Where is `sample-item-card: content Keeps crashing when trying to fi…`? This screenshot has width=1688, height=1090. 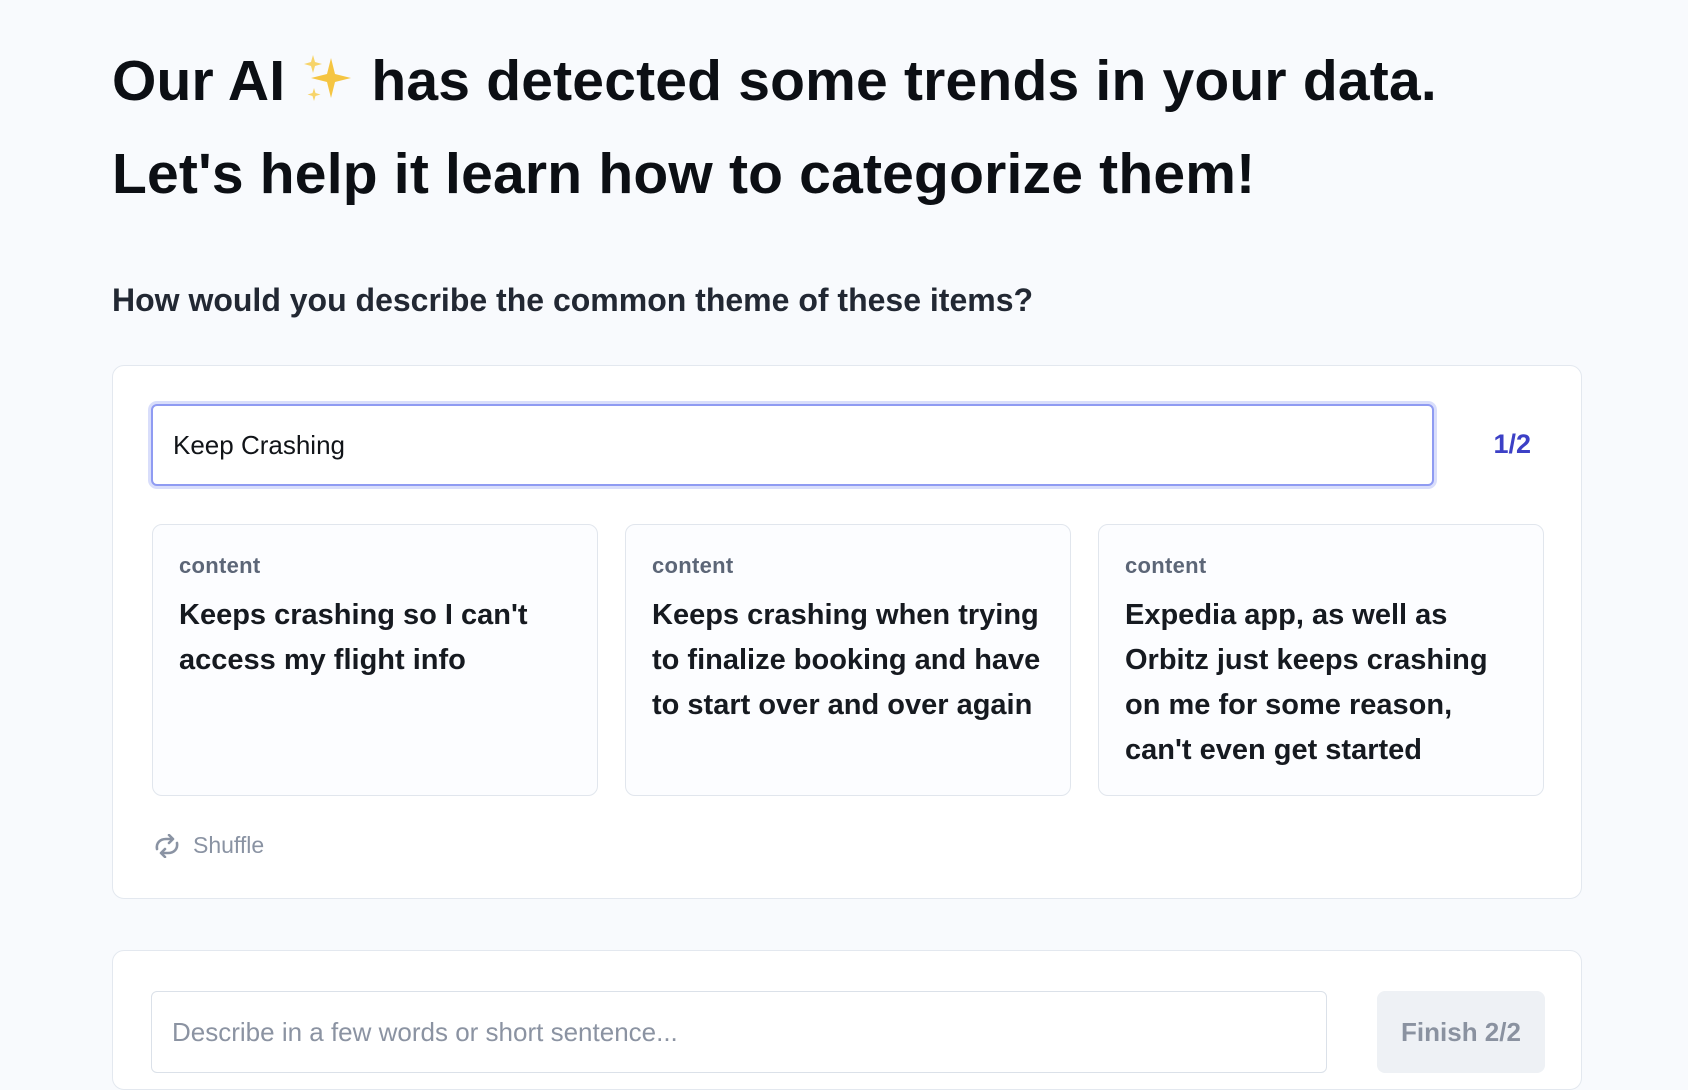 sample-item-card: content Keeps crashing when trying to fi… is located at coordinates (848, 660).